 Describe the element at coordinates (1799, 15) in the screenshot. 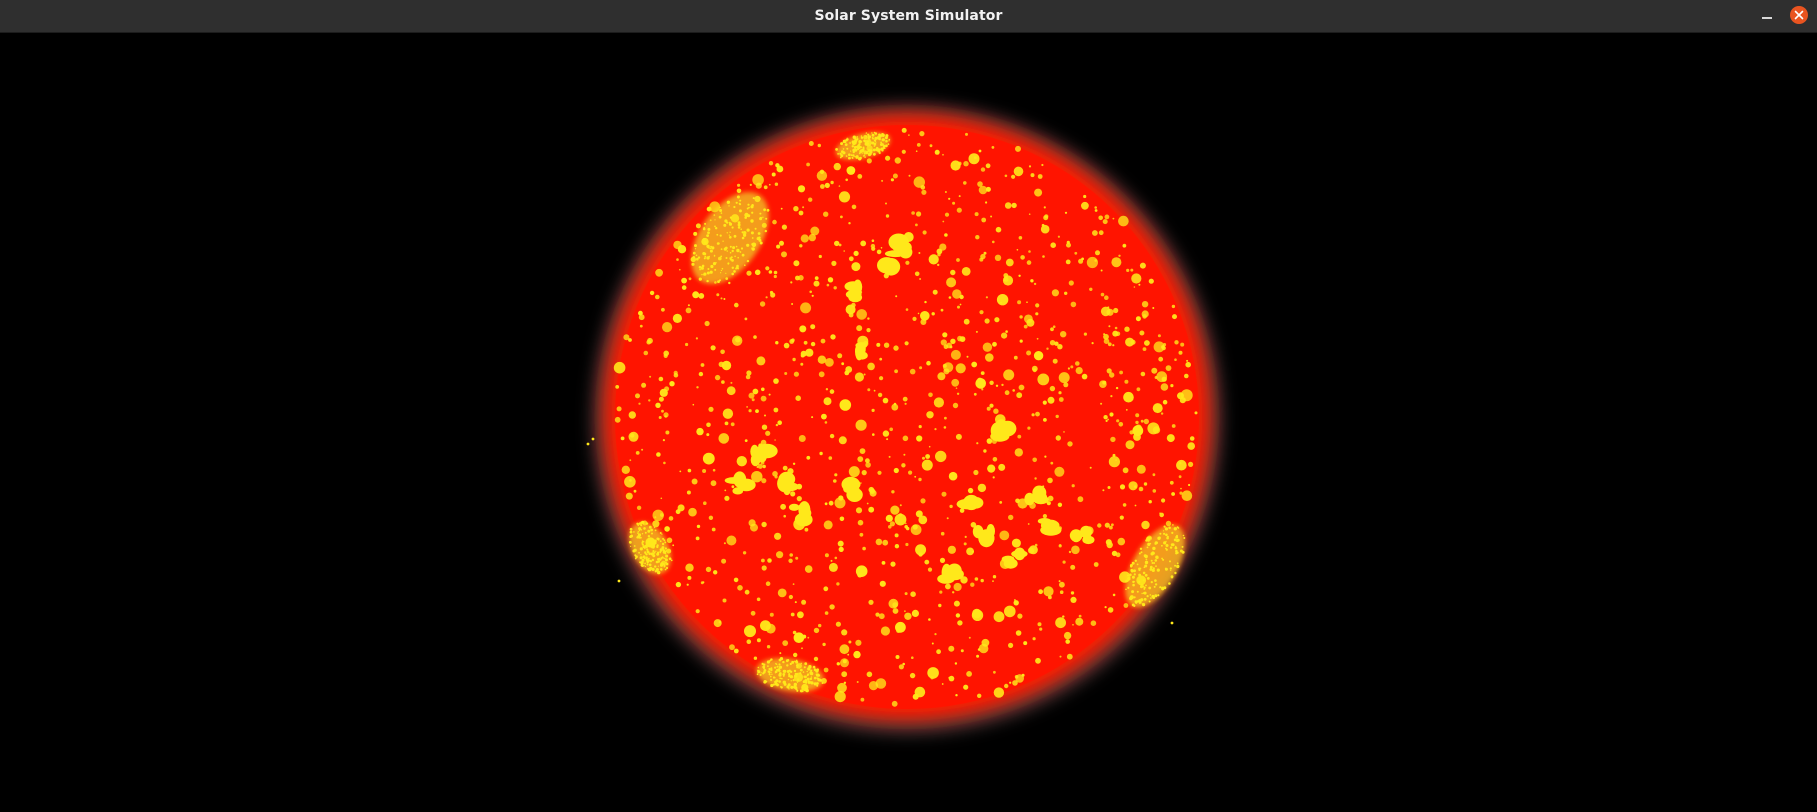

I see `close-button` at that location.